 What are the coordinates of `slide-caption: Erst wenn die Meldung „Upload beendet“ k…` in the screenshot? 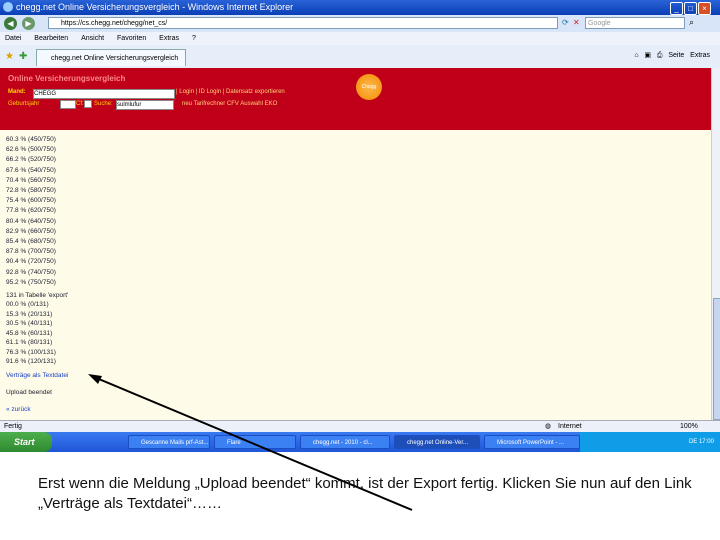 It's located at (365, 493).